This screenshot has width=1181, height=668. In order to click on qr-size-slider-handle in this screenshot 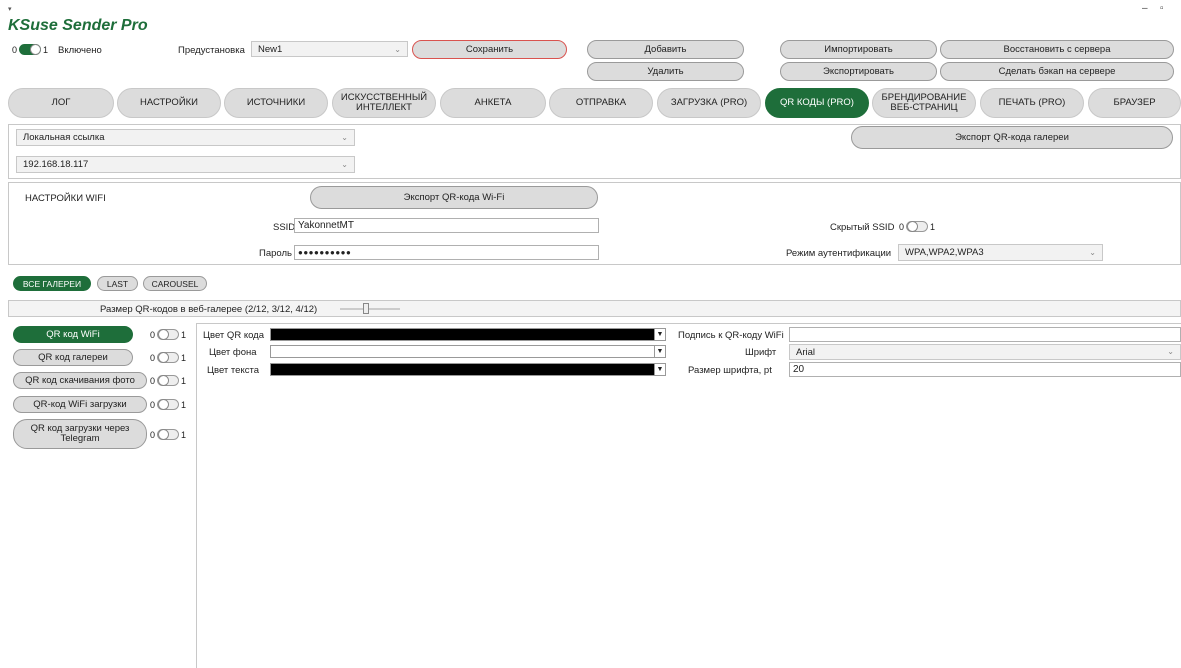, I will do `click(366, 308)`.